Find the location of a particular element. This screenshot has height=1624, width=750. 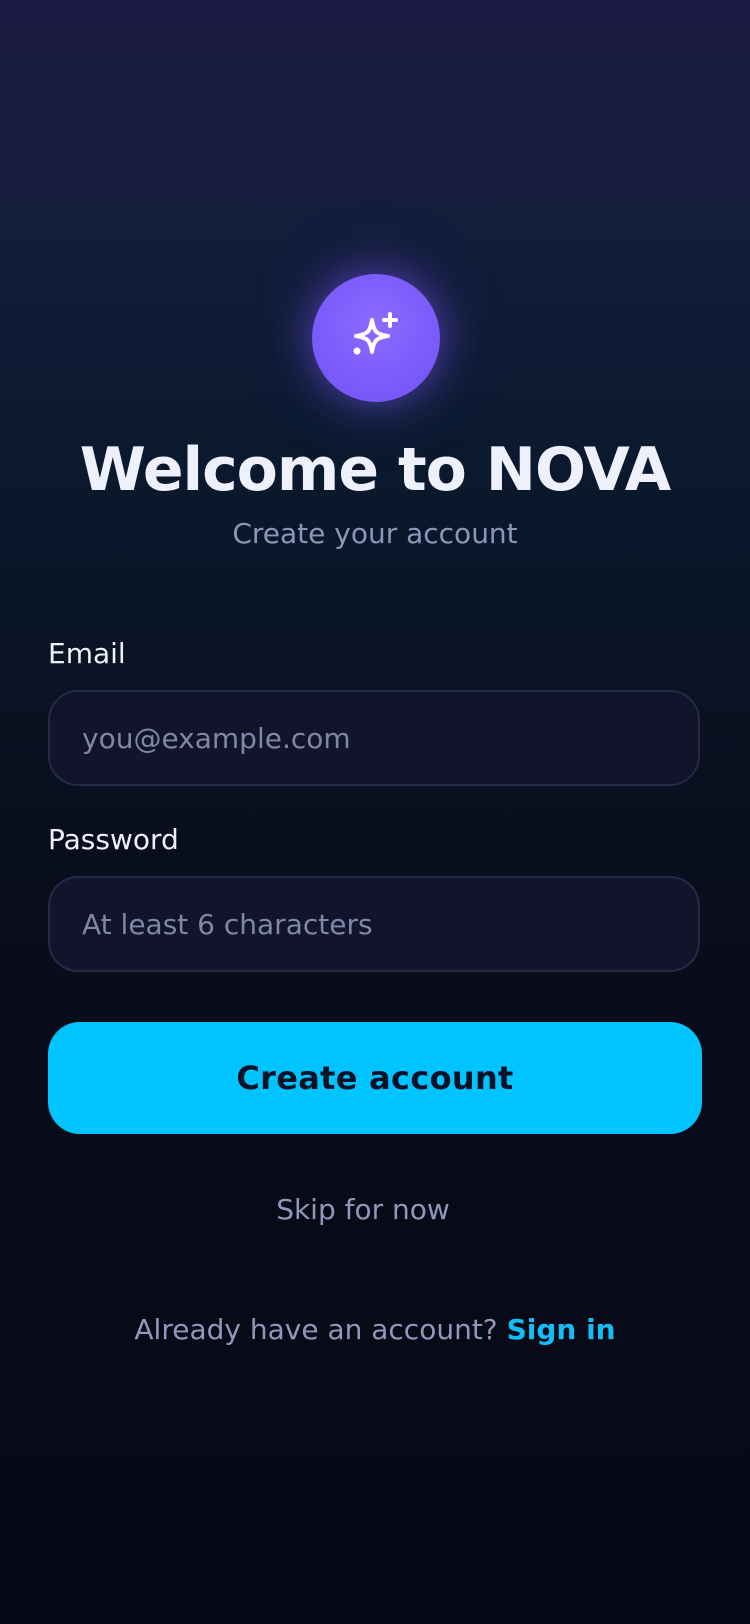

app-logo is located at coordinates (376, 338).